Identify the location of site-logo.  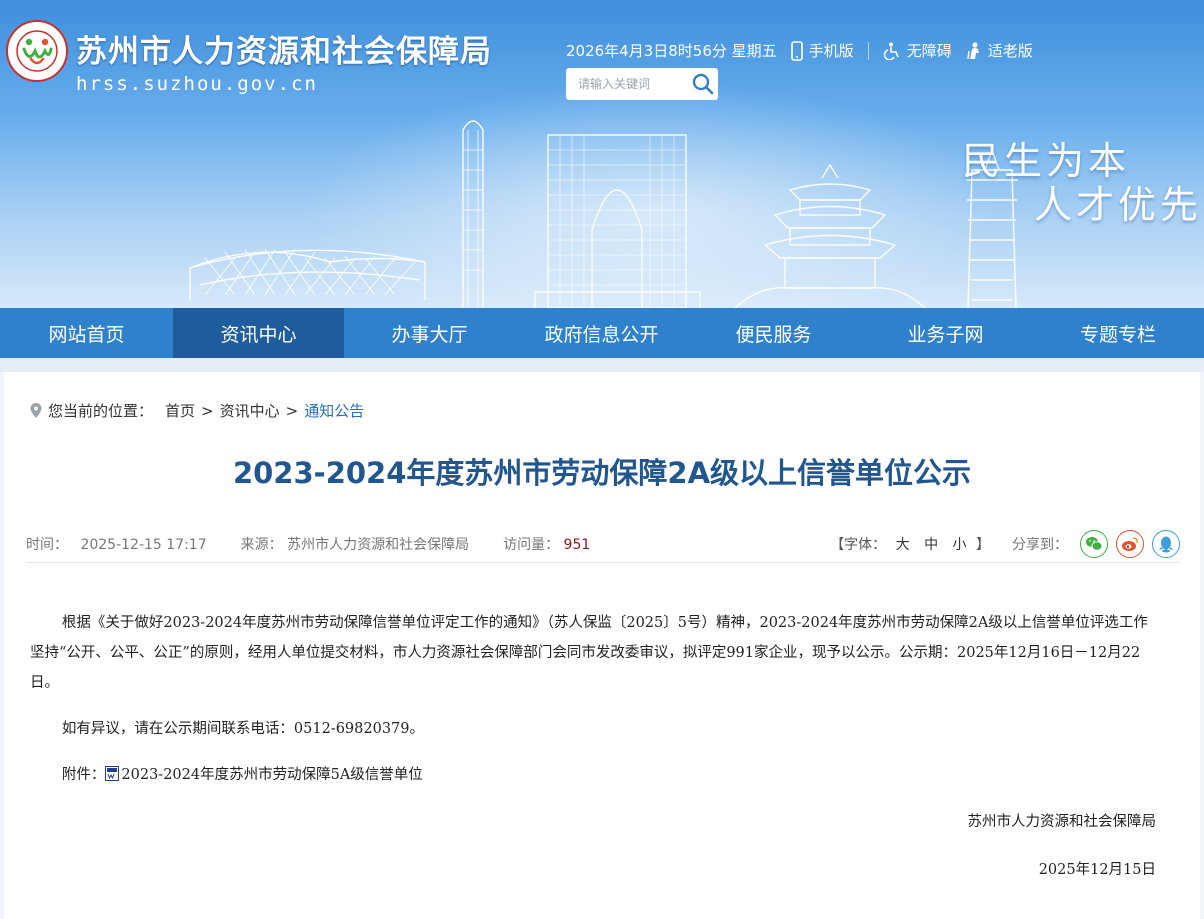
(37, 51).